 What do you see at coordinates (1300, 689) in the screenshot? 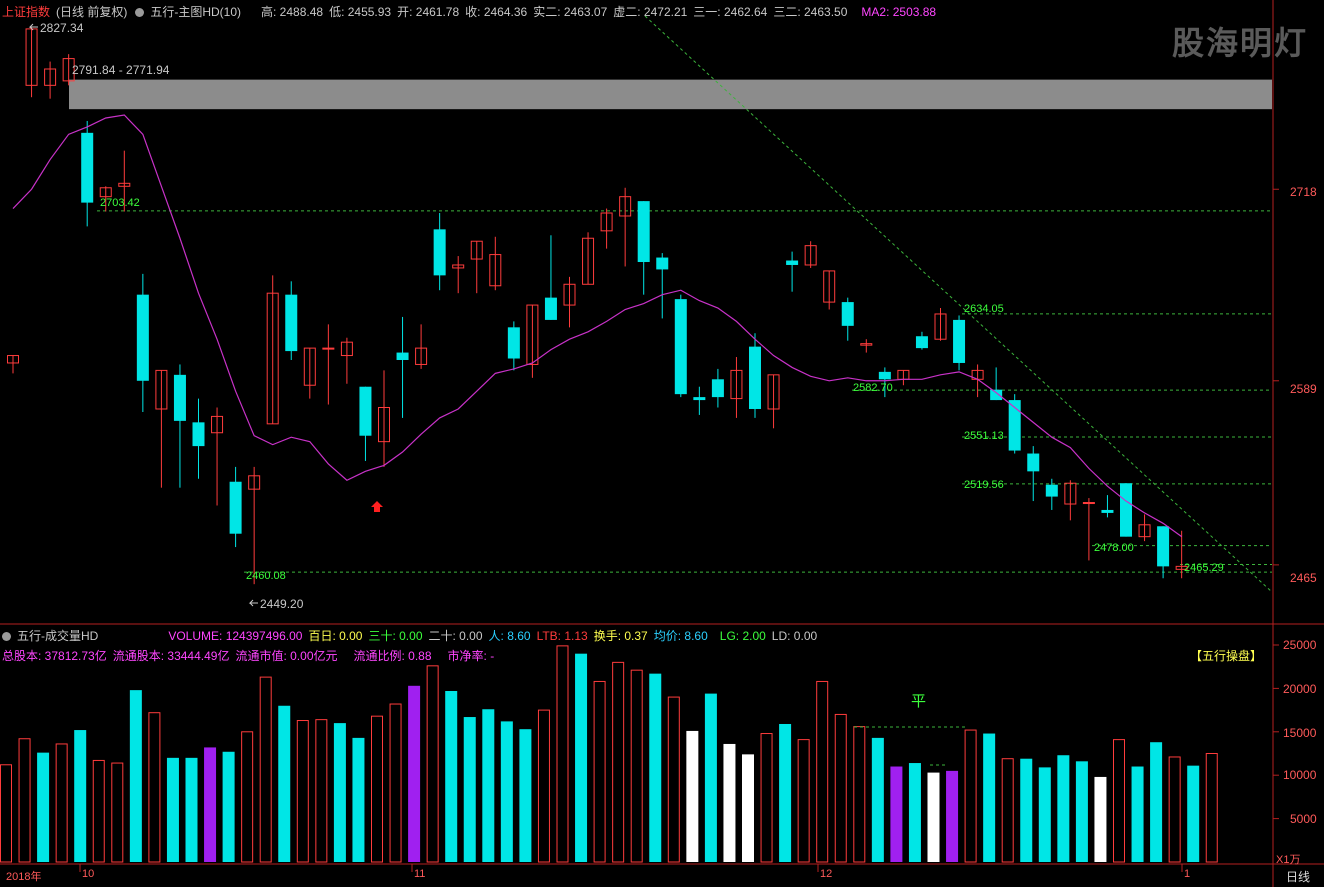
I see `volume-axis-tick: 20000` at bounding box center [1300, 689].